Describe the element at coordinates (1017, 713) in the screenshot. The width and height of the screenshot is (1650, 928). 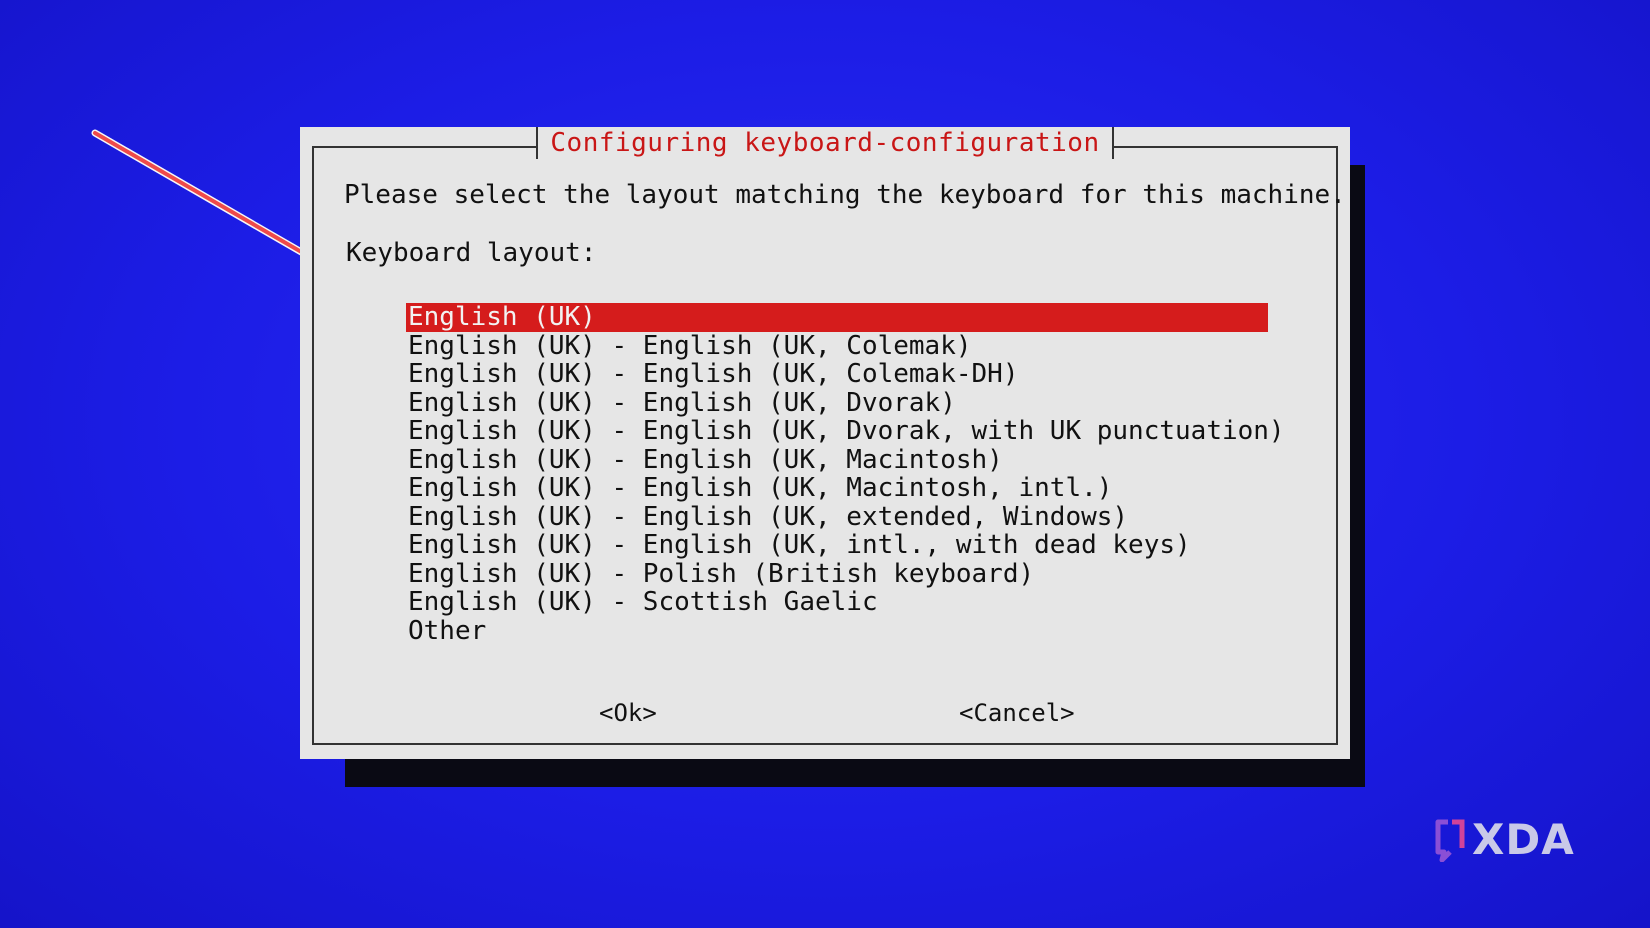
I see `cancel-button: <Cancel>` at that location.